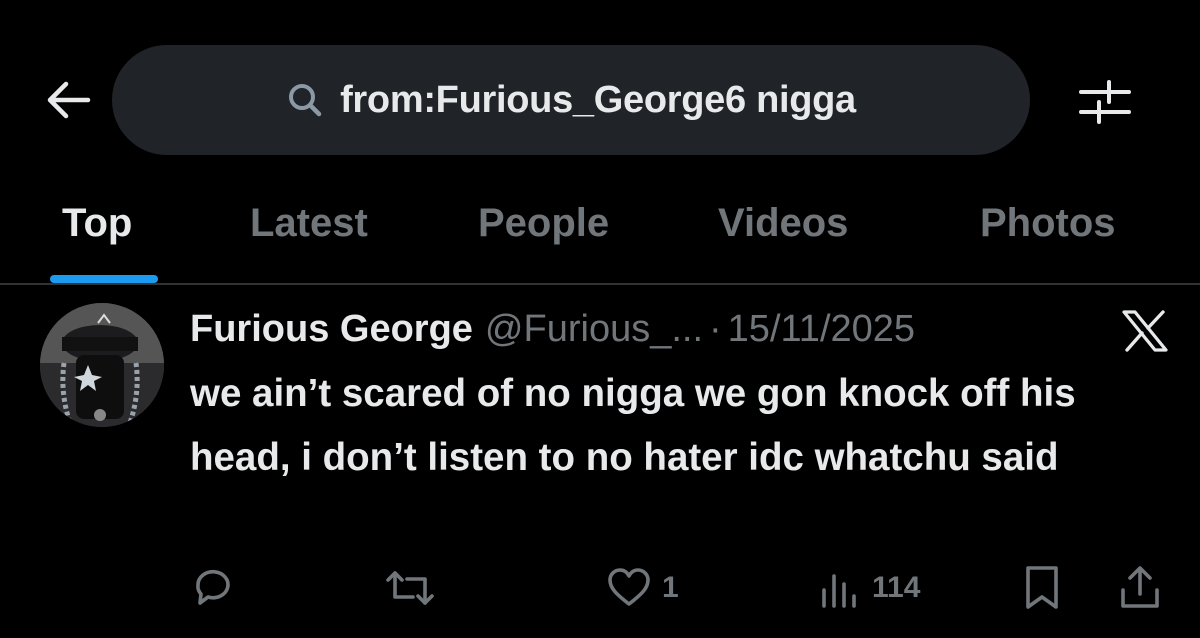  I want to click on share-icon, so click(1140, 587).